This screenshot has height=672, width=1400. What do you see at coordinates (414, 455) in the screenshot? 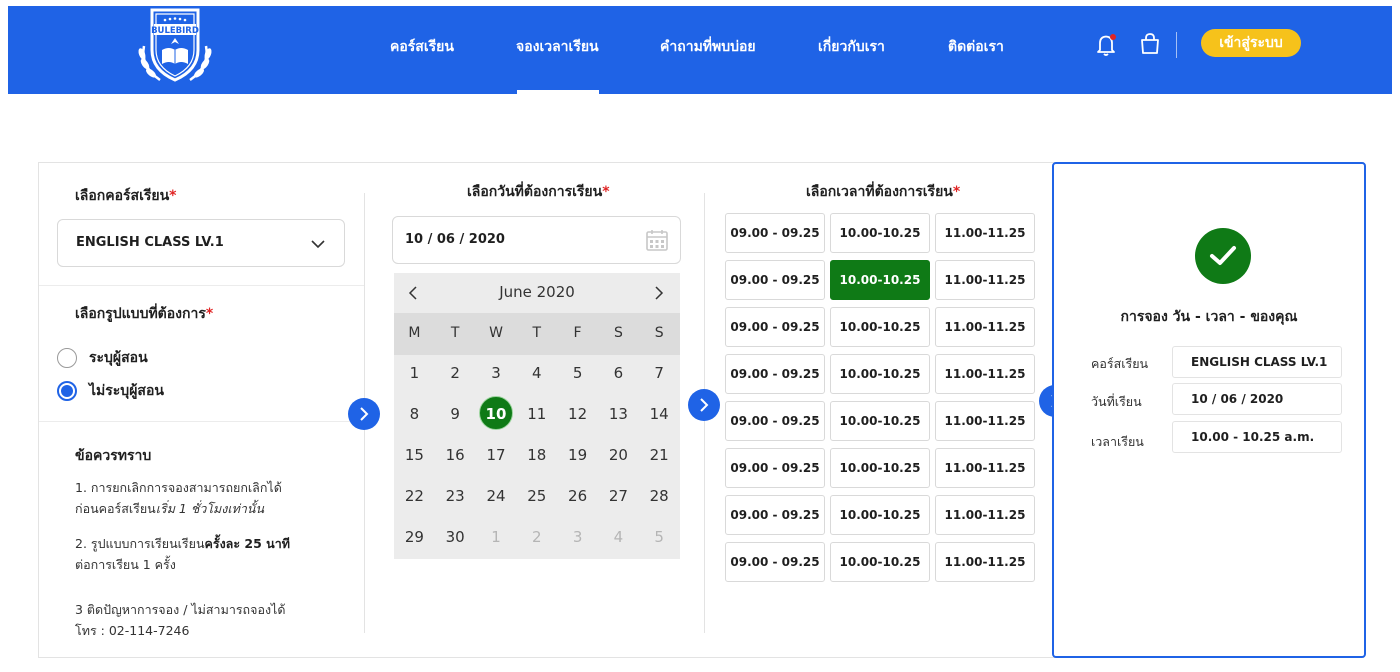
I see `calendar-day: 15` at bounding box center [414, 455].